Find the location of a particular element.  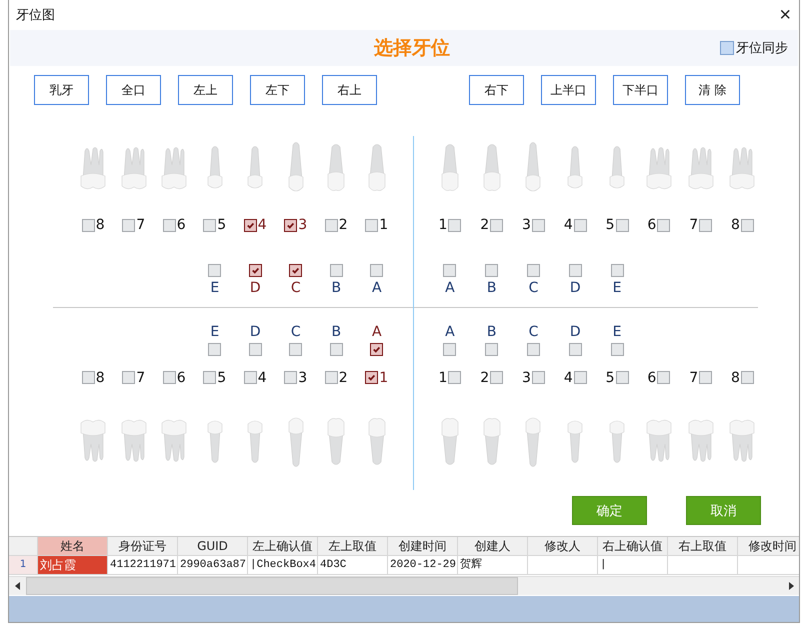

scroll-left-icon is located at coordinates (18, 586).